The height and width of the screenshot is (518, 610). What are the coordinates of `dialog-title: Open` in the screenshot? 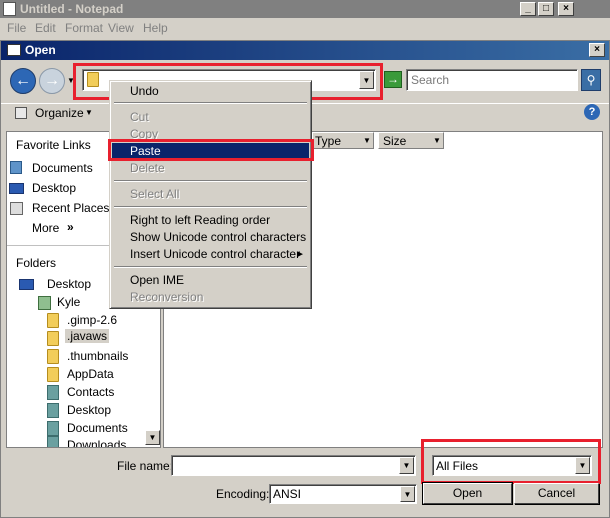 It's located at (40, 50).